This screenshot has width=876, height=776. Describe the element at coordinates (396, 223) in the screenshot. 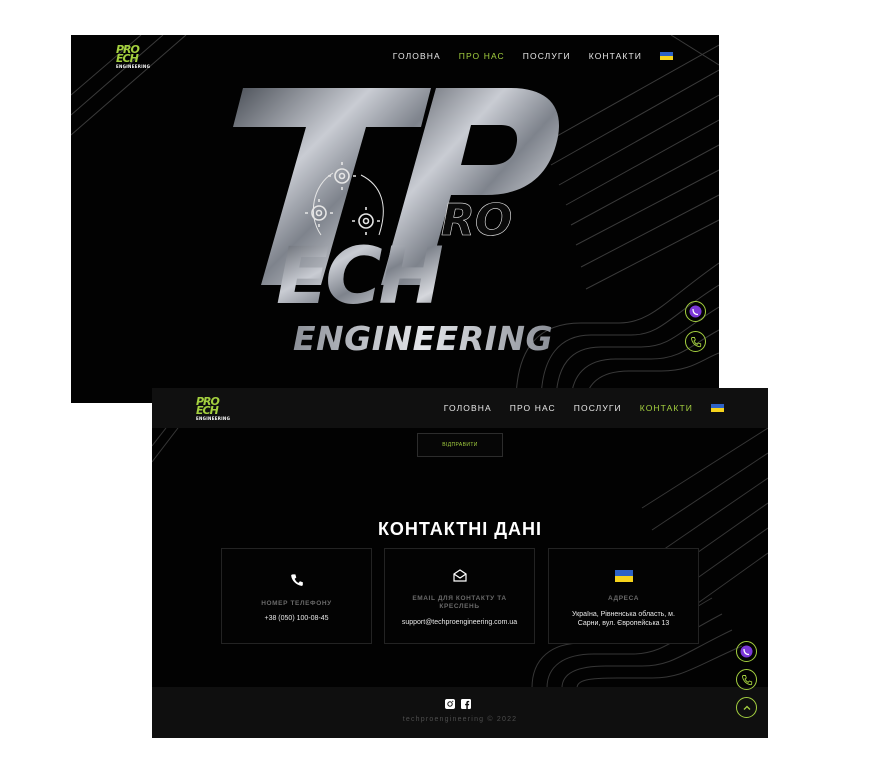

I see `hero-brand-logo: RO ECH ENGINEERING` at that location.